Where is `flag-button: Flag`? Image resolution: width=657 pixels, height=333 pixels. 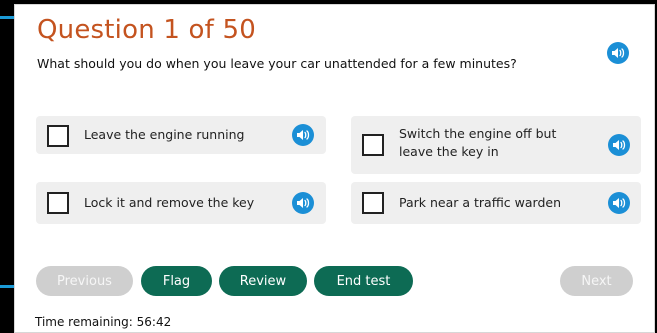 flag-button: Flag is located at coordinates (176, 281).